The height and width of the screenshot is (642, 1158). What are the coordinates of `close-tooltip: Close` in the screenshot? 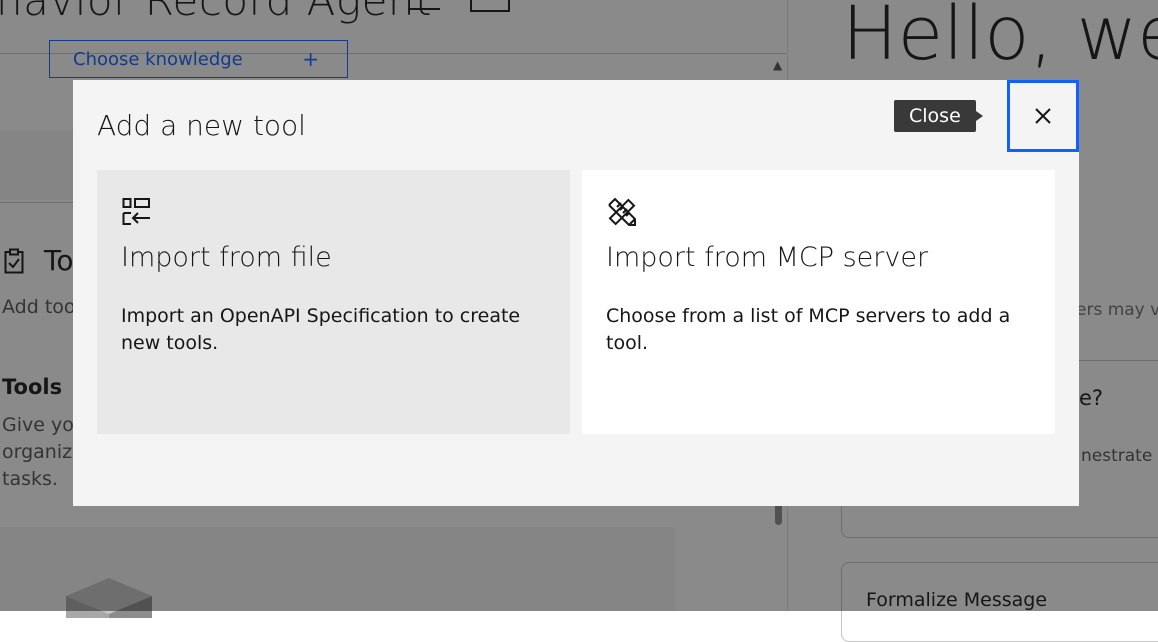 It's located at (938, 116).